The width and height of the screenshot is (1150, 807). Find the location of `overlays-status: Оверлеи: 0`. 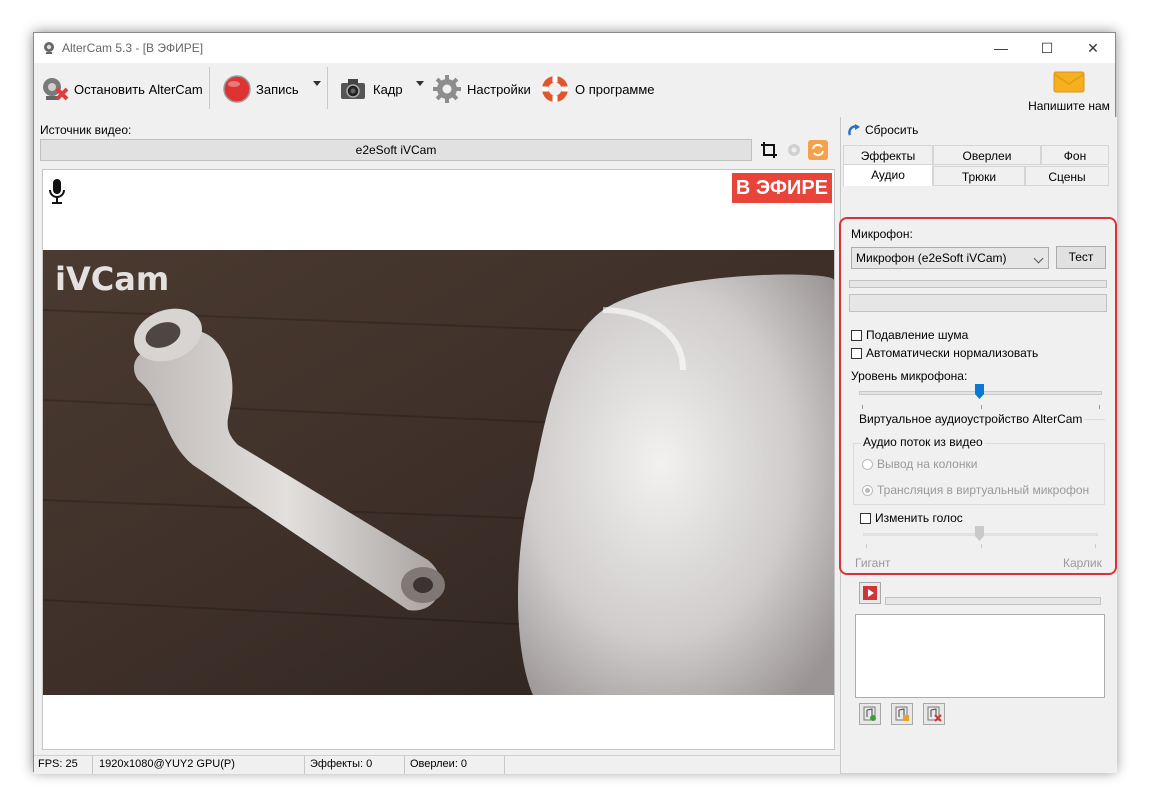

overlays-status: Оверлеи: 0 is located at coordinates (439, 764).